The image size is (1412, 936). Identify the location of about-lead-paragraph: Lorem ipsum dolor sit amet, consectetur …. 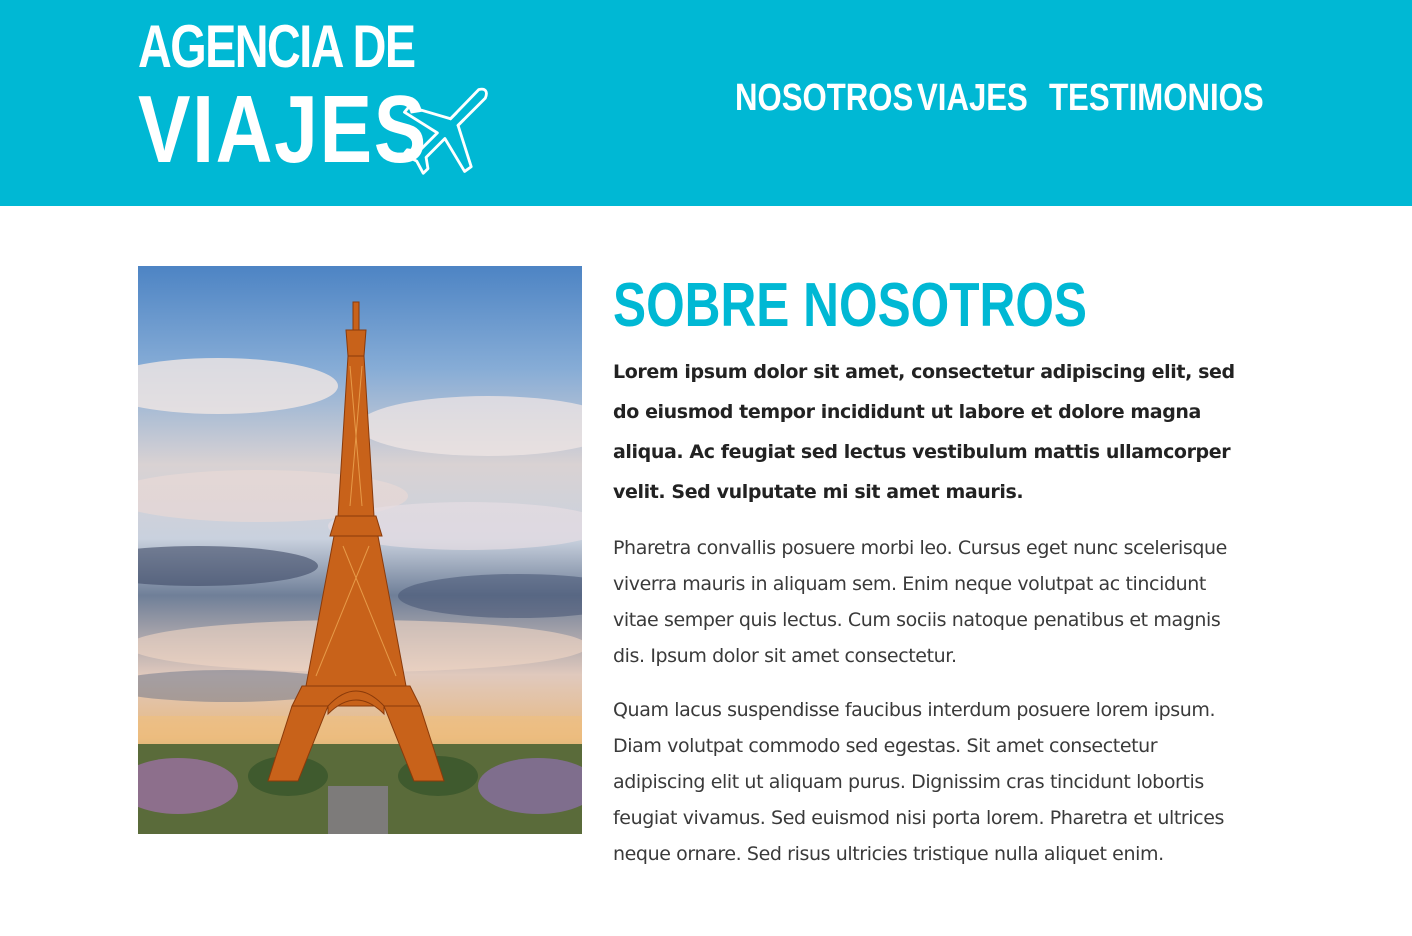
(924, 432).